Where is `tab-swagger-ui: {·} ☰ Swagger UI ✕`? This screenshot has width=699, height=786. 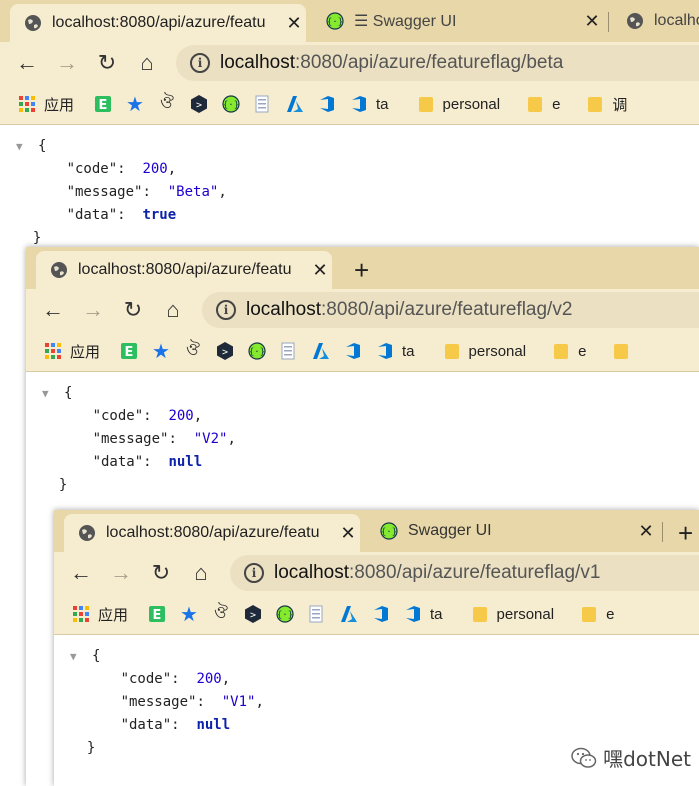 tab-swagger-ui: {·} ☰ Swagger UI ✕ is located at coordinates (458, 21).